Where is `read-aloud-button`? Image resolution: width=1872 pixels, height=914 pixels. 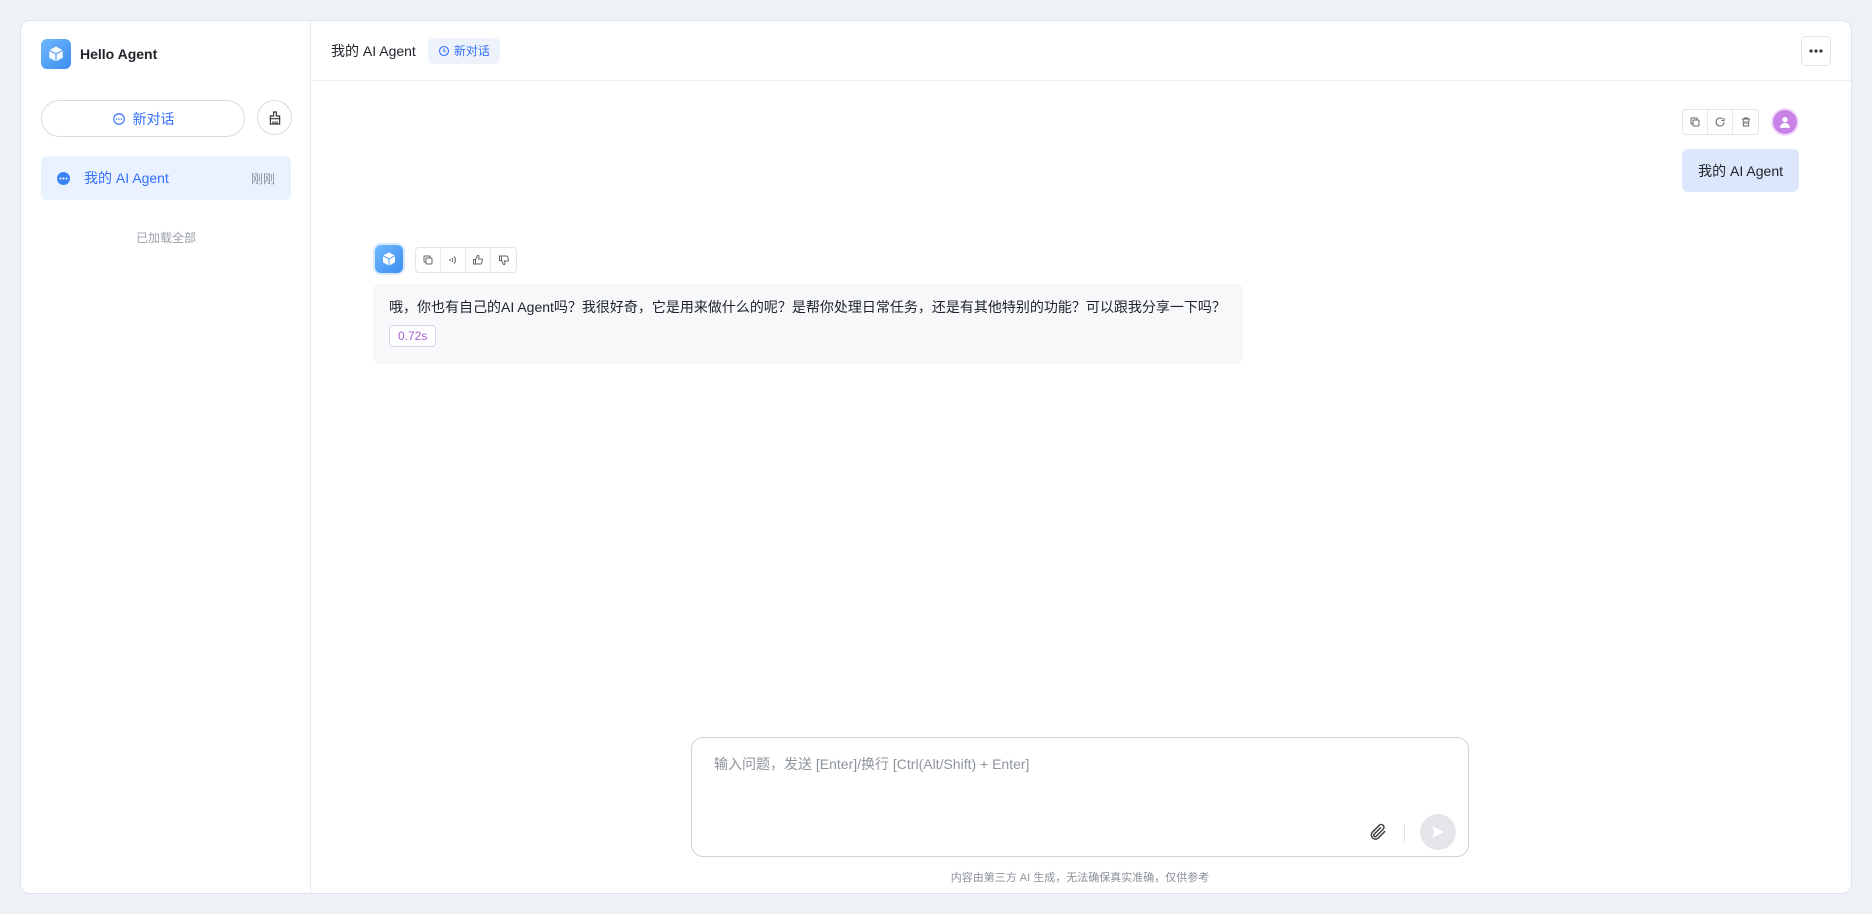 read-aloud-button is located at coordinates (453, 260).